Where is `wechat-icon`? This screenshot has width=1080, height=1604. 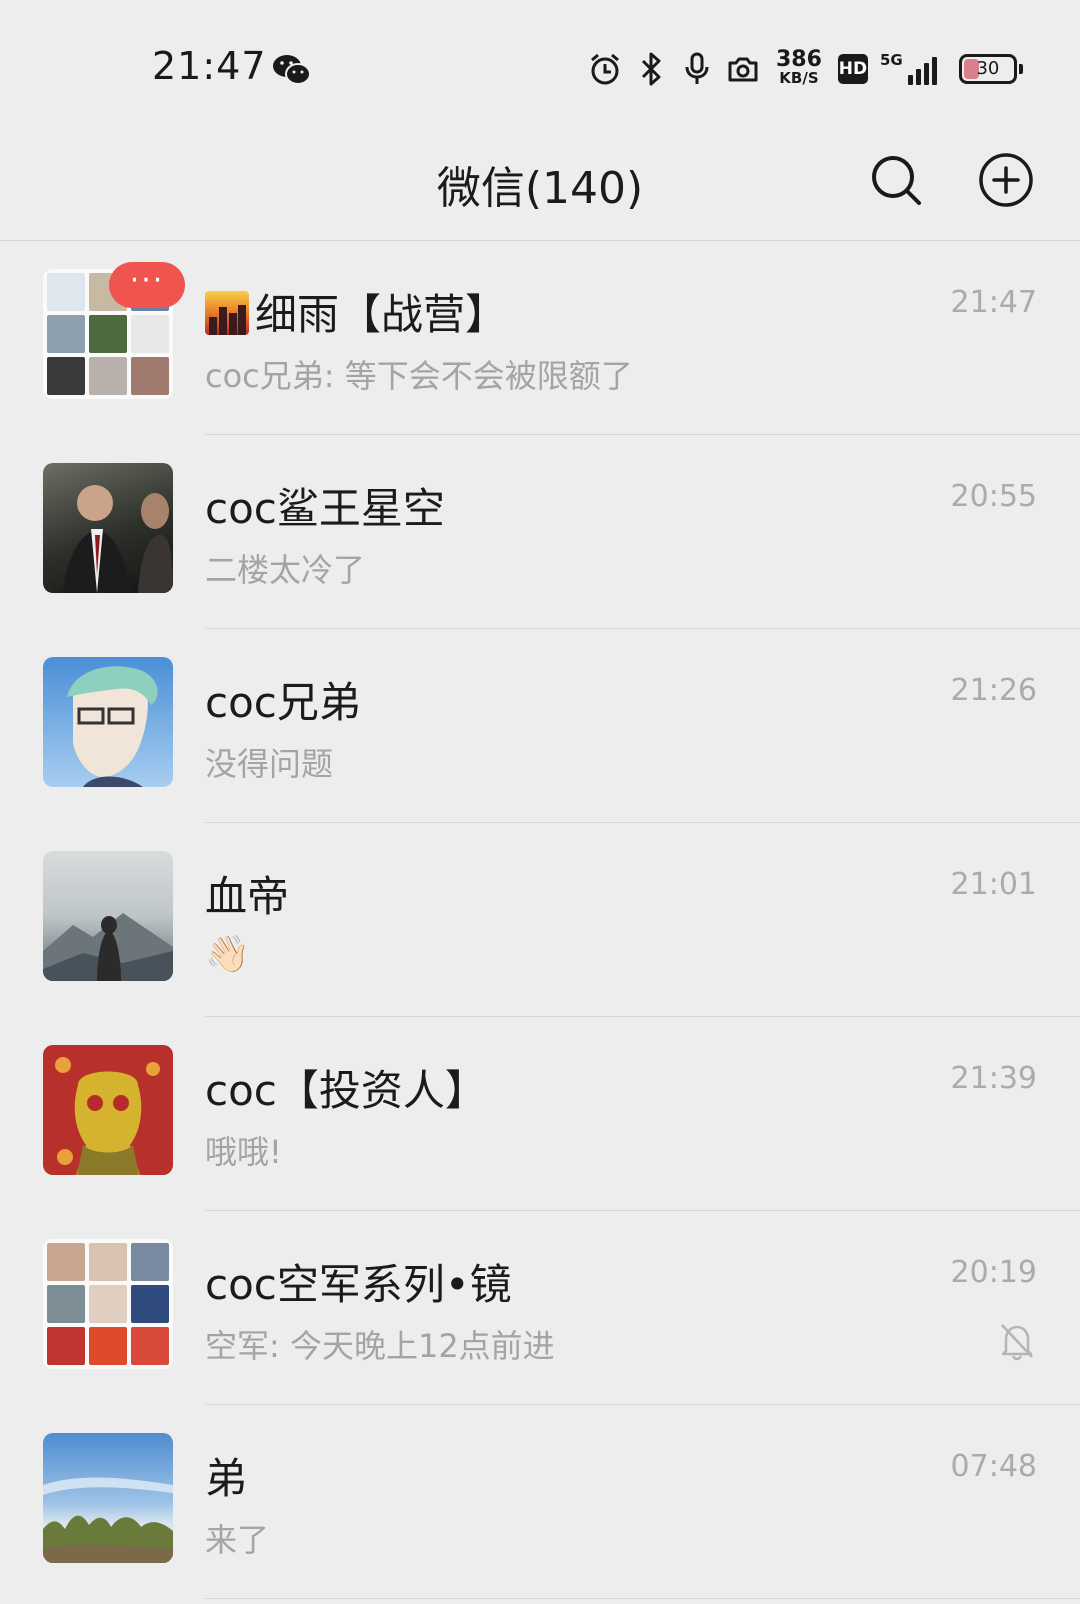
wechat-icon is located at coordinates (292, 70).